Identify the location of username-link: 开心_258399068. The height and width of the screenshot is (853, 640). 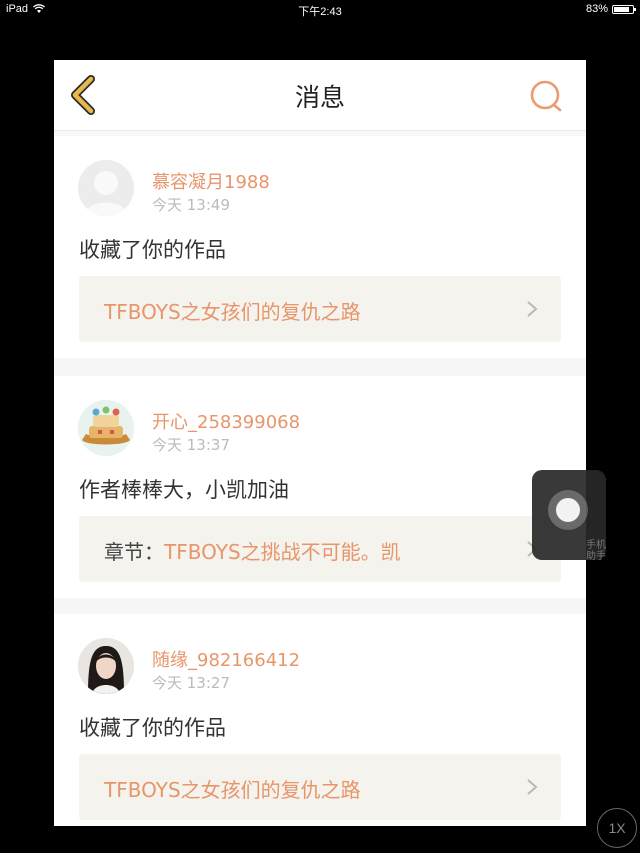
(226, 421).